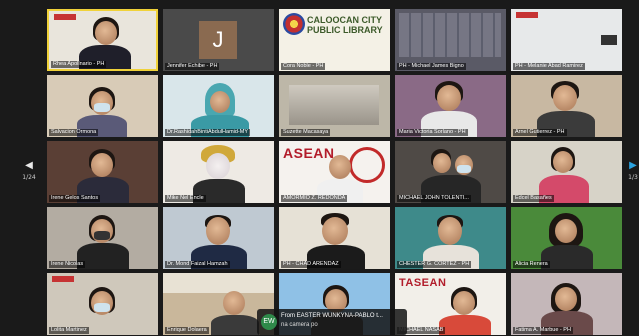 Image resolution: width=639 pixels, height=336 pixels. I want to click on participant-name: Dr. Mond Faizal Hamzah, so click(197, 264).